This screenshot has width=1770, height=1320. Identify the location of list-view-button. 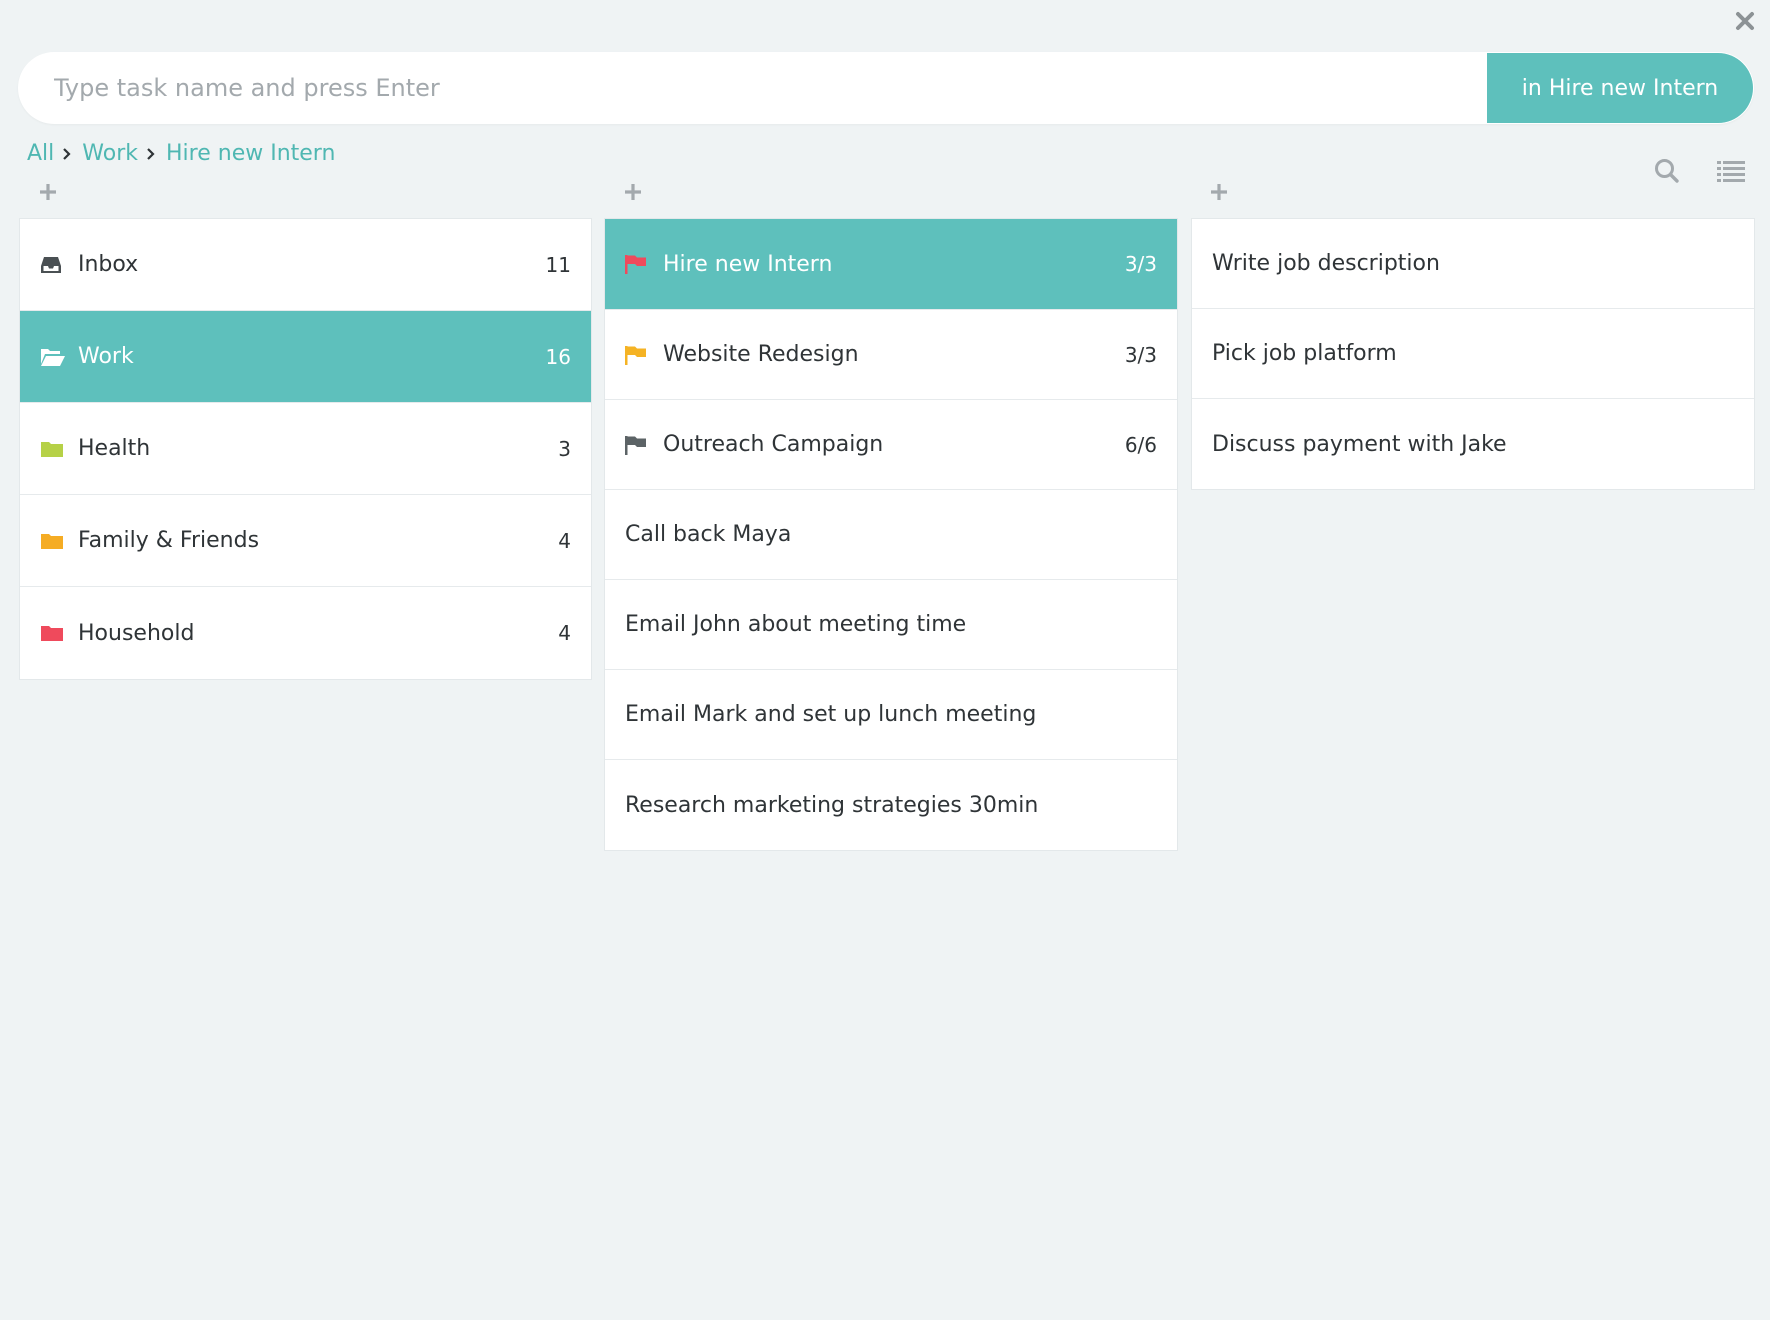
(1731, 173).